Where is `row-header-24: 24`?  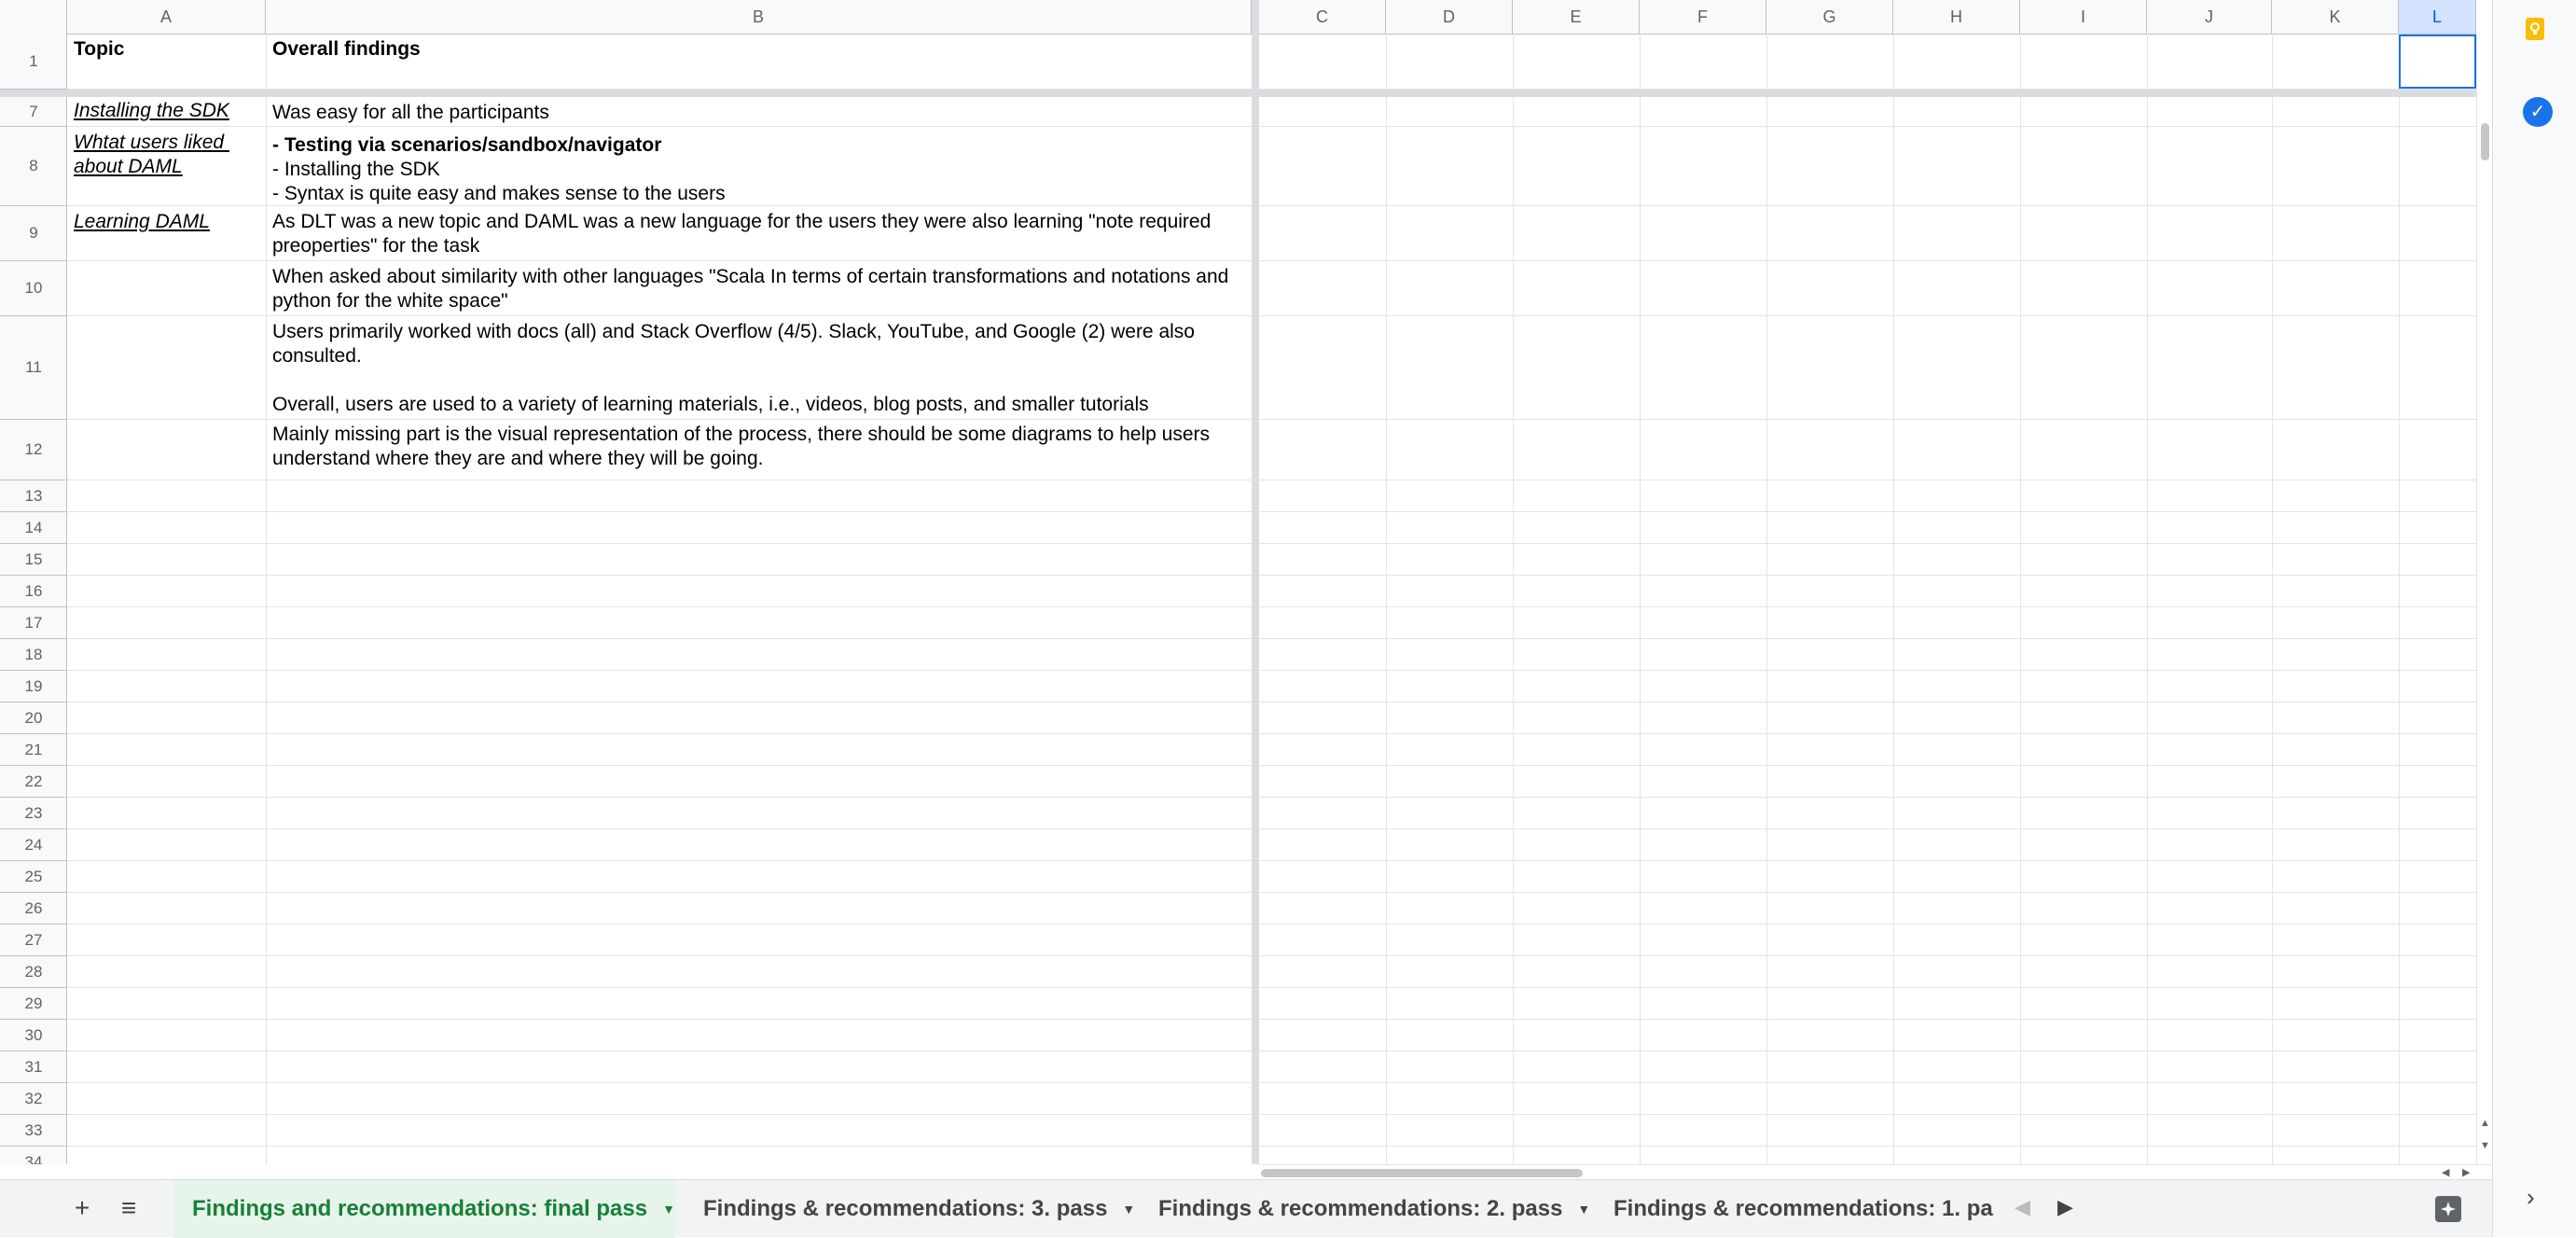 row-header-24: 24 is located at coordinates (33, 845).